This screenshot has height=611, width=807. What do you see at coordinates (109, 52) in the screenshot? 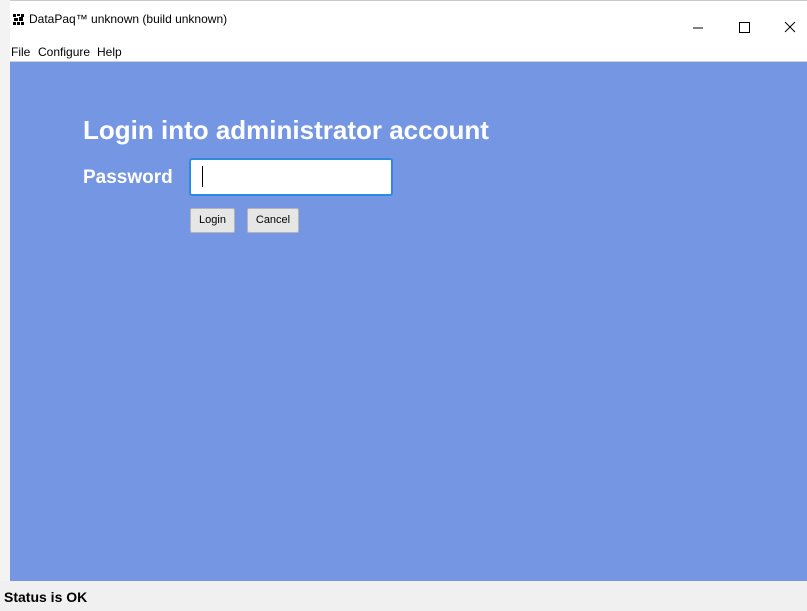
I see `menu-help: Help` at bounding box center [109, 52].